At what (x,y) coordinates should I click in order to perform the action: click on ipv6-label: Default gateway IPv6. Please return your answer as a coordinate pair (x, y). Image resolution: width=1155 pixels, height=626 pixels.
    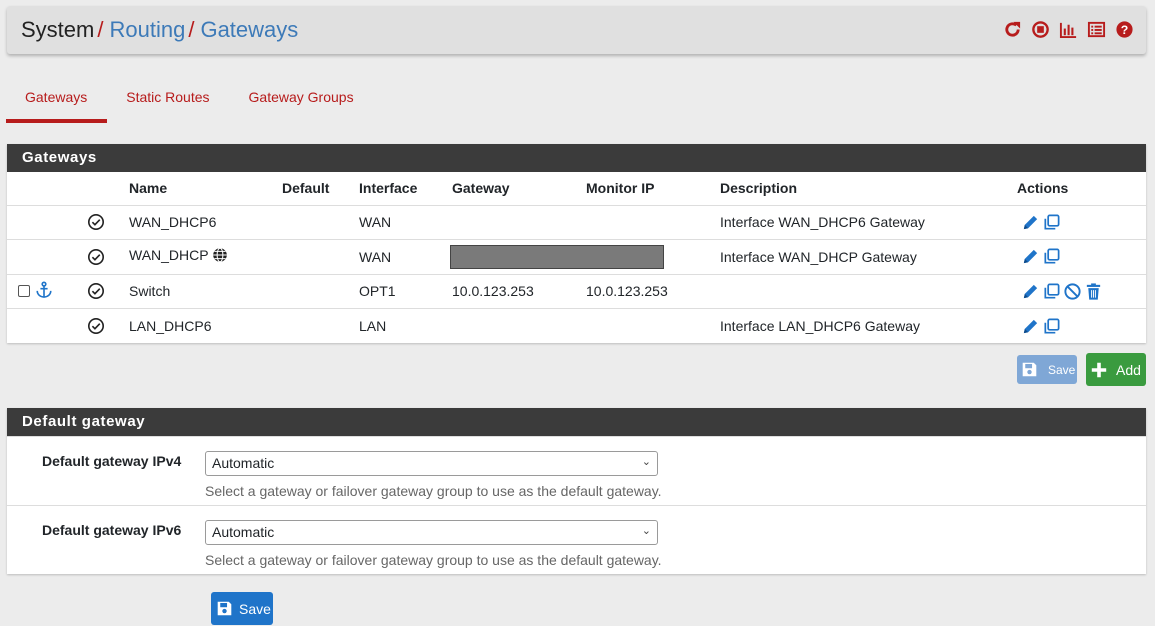
    Looking at the image, I should click on (112, 530).